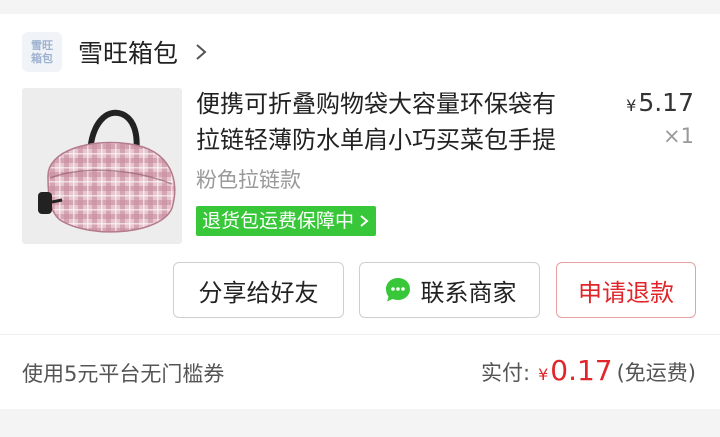  I want to click on coupon-info: 使用5元平台无门槛券, so click(123, 374).